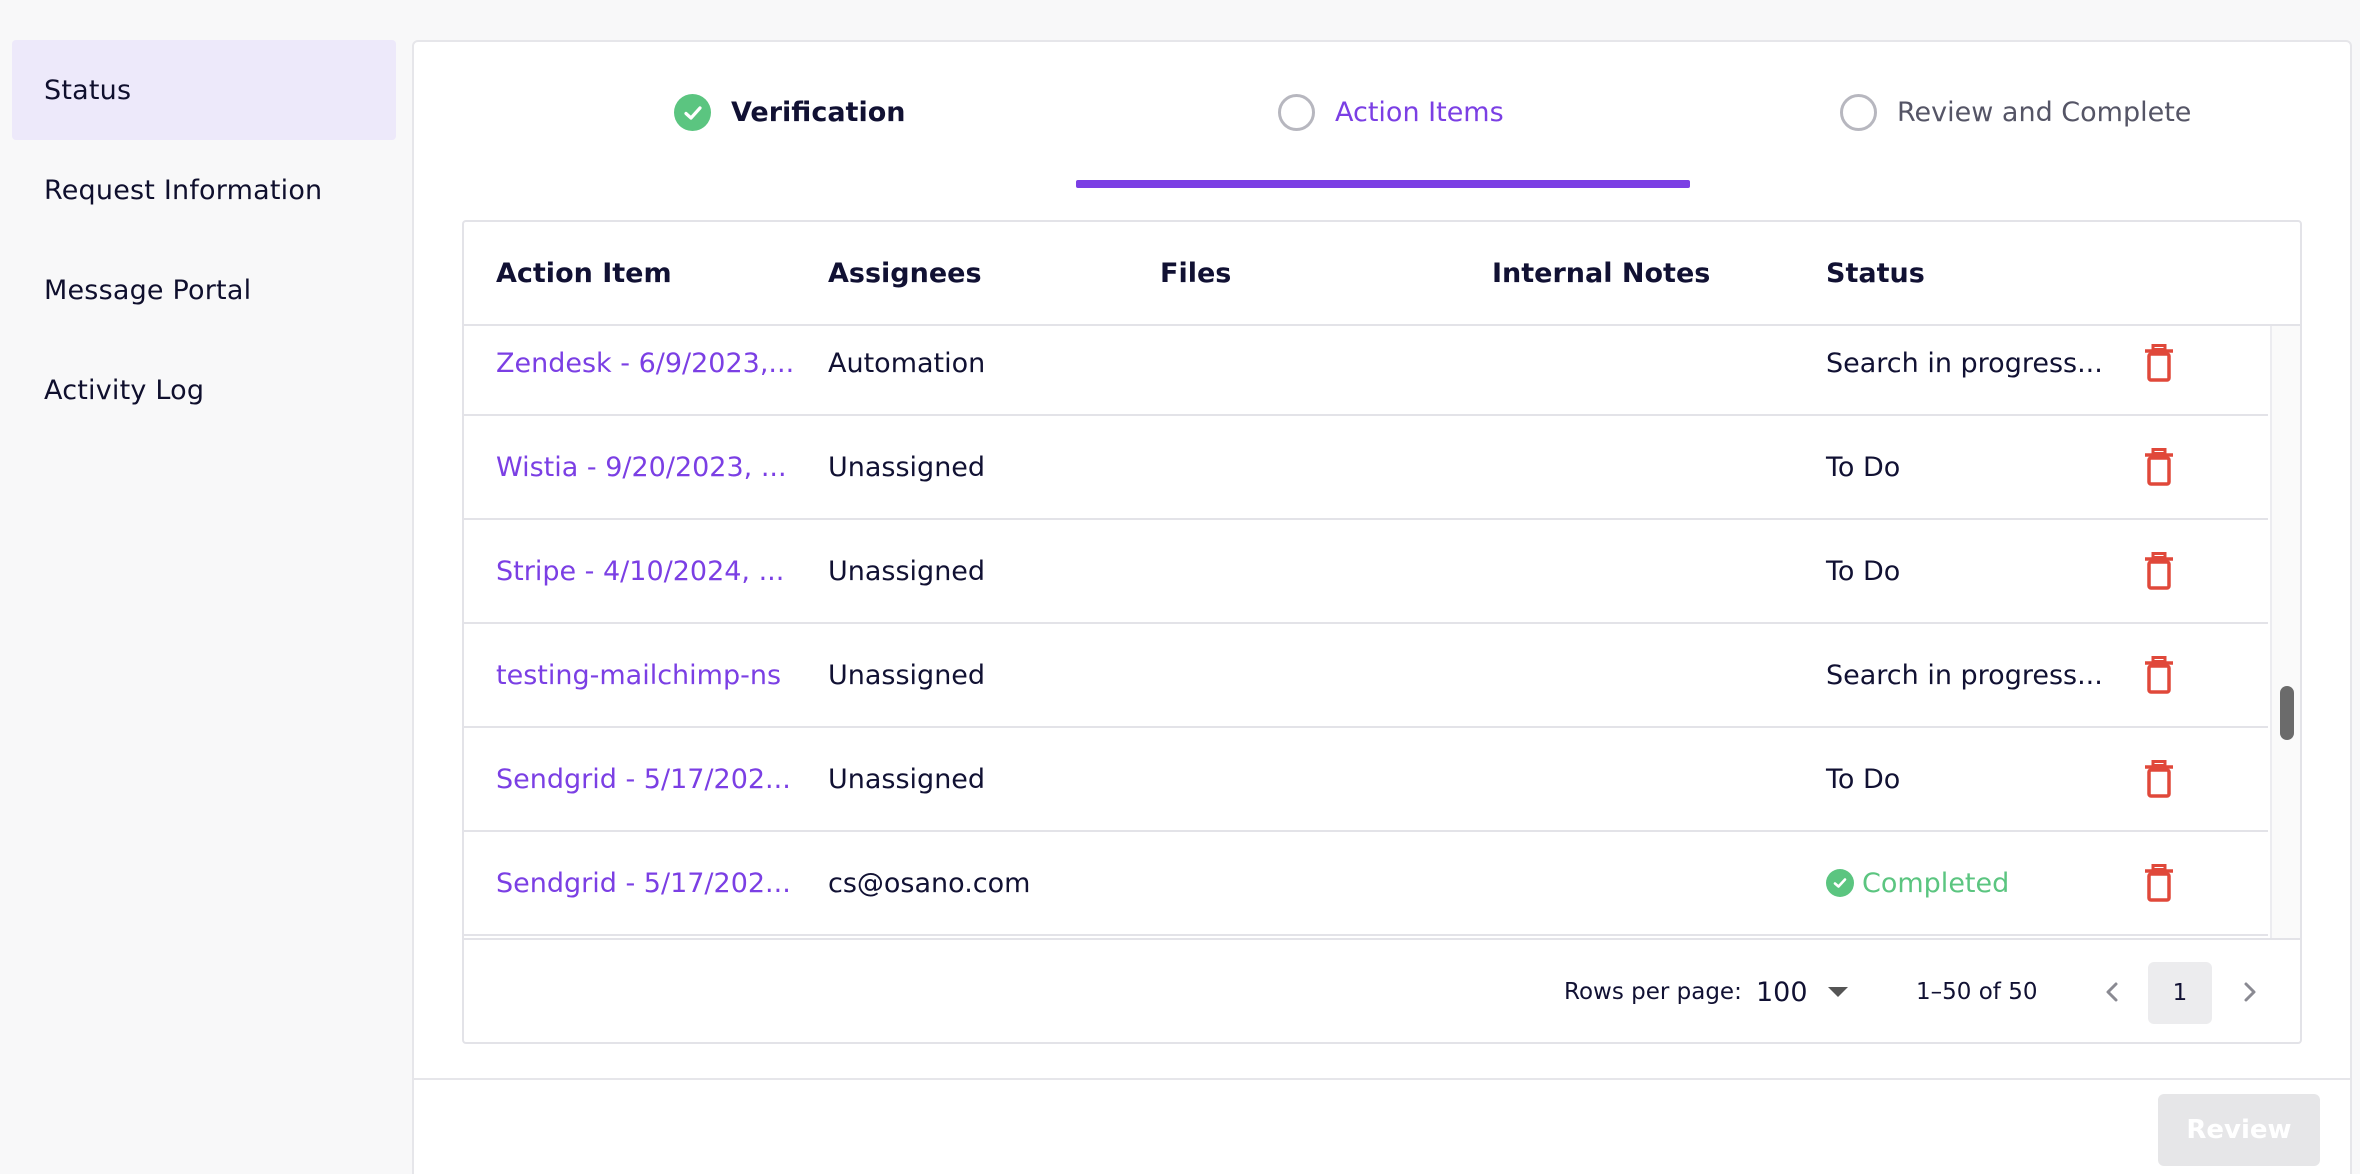 The height and width of the screenshot is (1174, 2360). I want to click on table-row: Sendgrid - 5/17/202... Unassigned To Do, so click(1366, 780).